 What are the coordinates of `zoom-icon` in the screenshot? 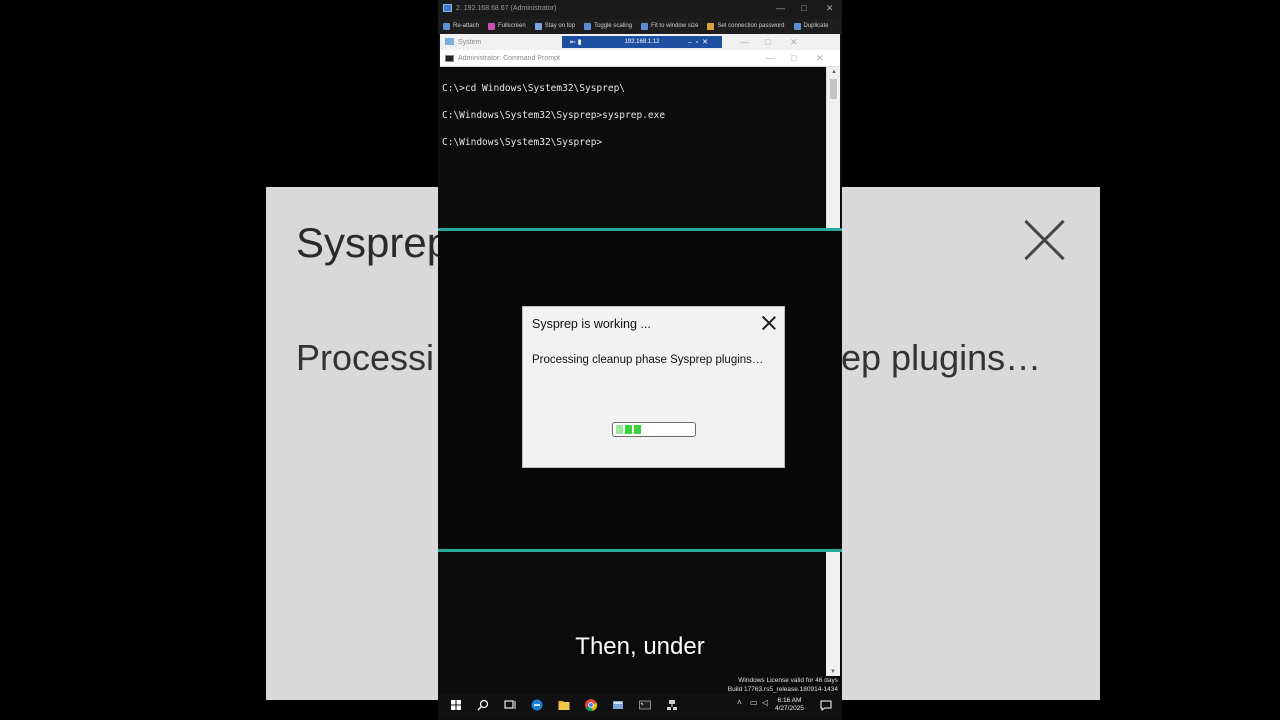 It's located at (588, 26).